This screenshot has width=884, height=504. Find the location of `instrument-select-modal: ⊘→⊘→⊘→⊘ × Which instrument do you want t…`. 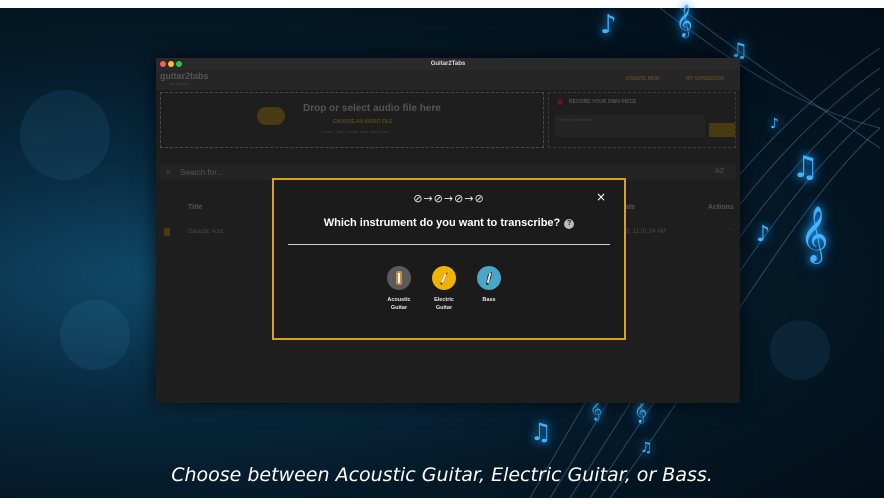

instrument-select-modal: ⊘→⊘→⊘→⊘ × Which instrument do you want t… is located at coordinates (449, 259).